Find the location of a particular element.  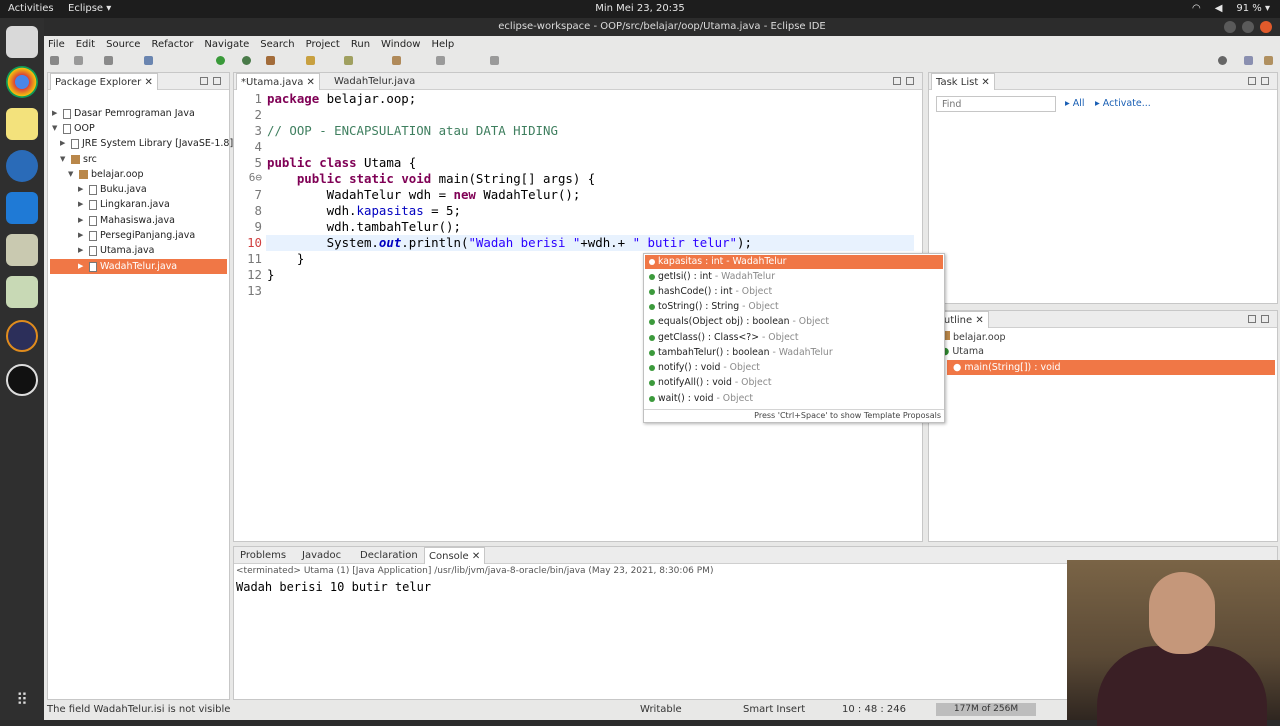

battery-status: 91 % ▾ is located at coordinates (1253, 8).